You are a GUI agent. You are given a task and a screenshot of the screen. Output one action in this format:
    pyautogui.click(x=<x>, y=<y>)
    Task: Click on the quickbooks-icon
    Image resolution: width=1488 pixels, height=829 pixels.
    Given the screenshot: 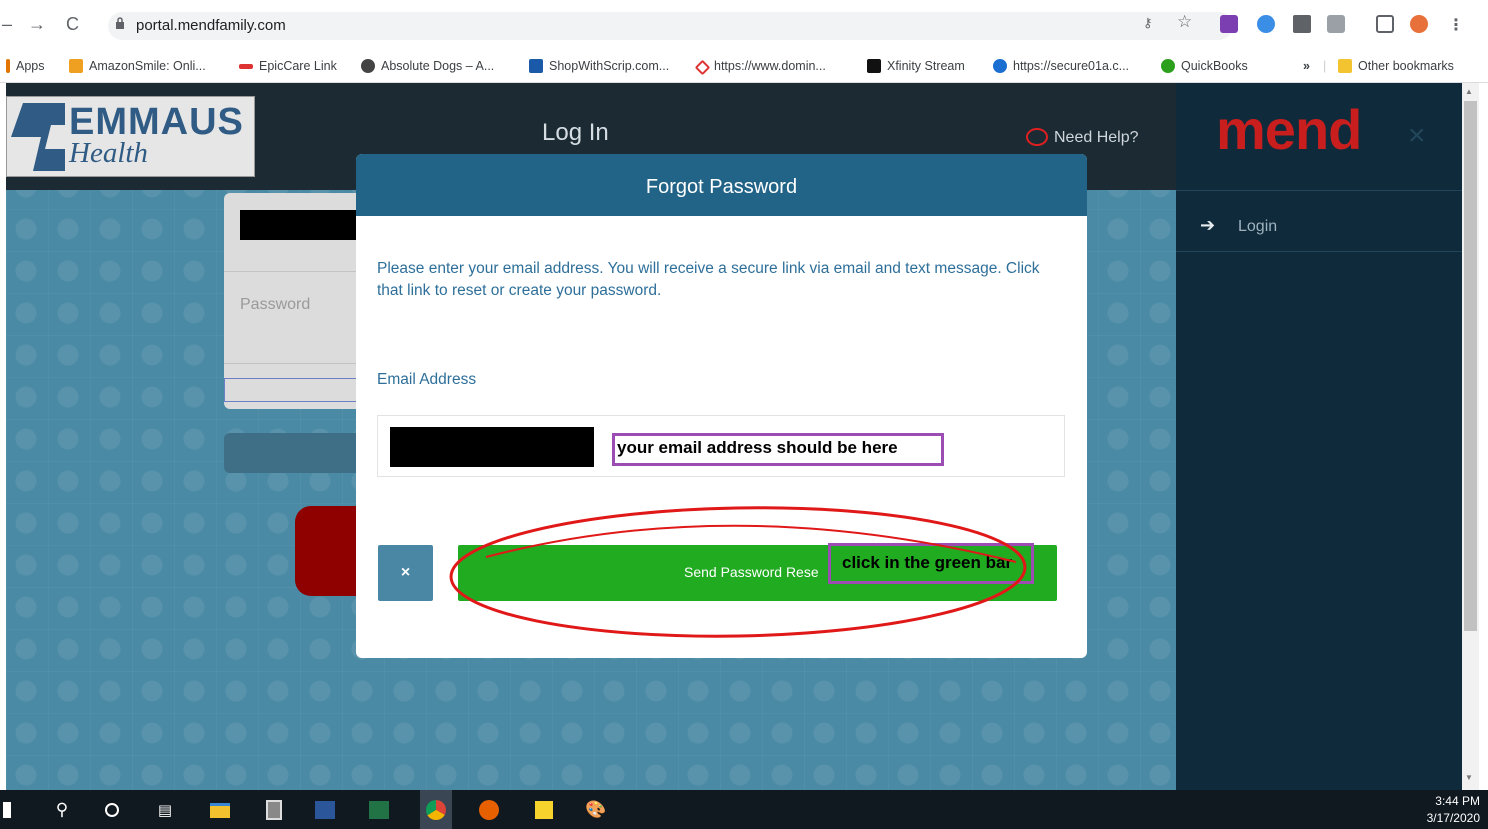 What is the action you would take?
    pyautogui.click(x=1168, y=66)
    